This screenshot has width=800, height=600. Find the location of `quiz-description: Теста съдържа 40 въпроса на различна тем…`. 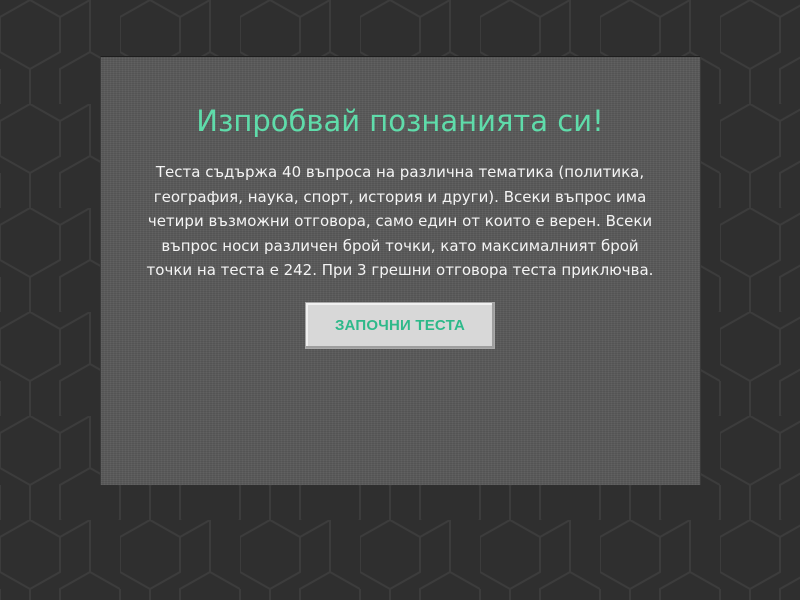

quiz-description: Теста съдържа 40 въпроса на различна тем… is located at coordinates (400, 221).